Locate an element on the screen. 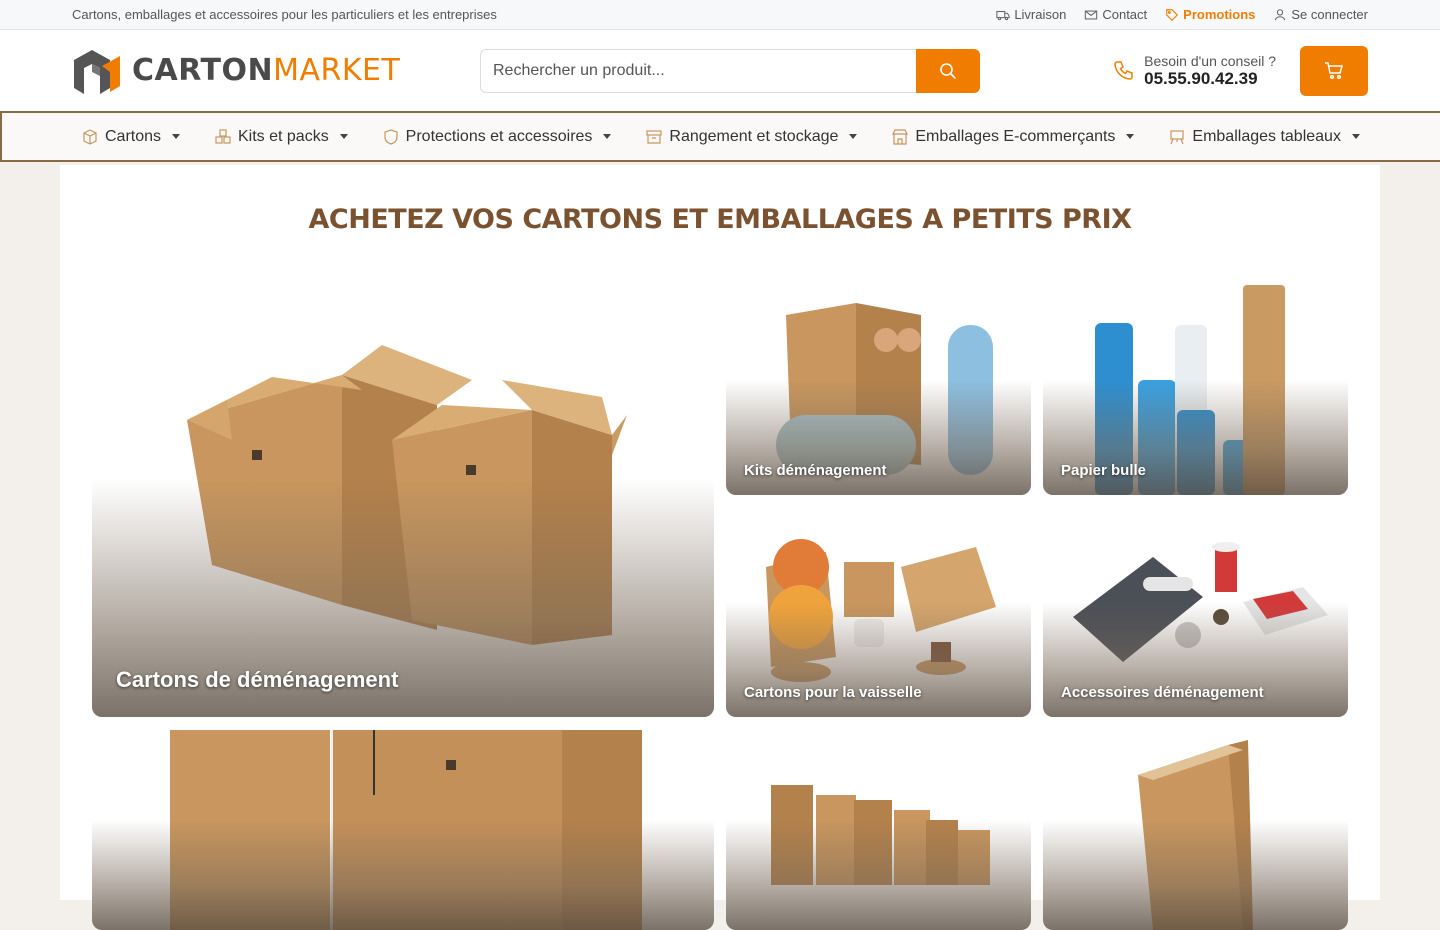 The width and height of the screenshot is (1440, 930). box-icon is located at coordinates (90, 136).